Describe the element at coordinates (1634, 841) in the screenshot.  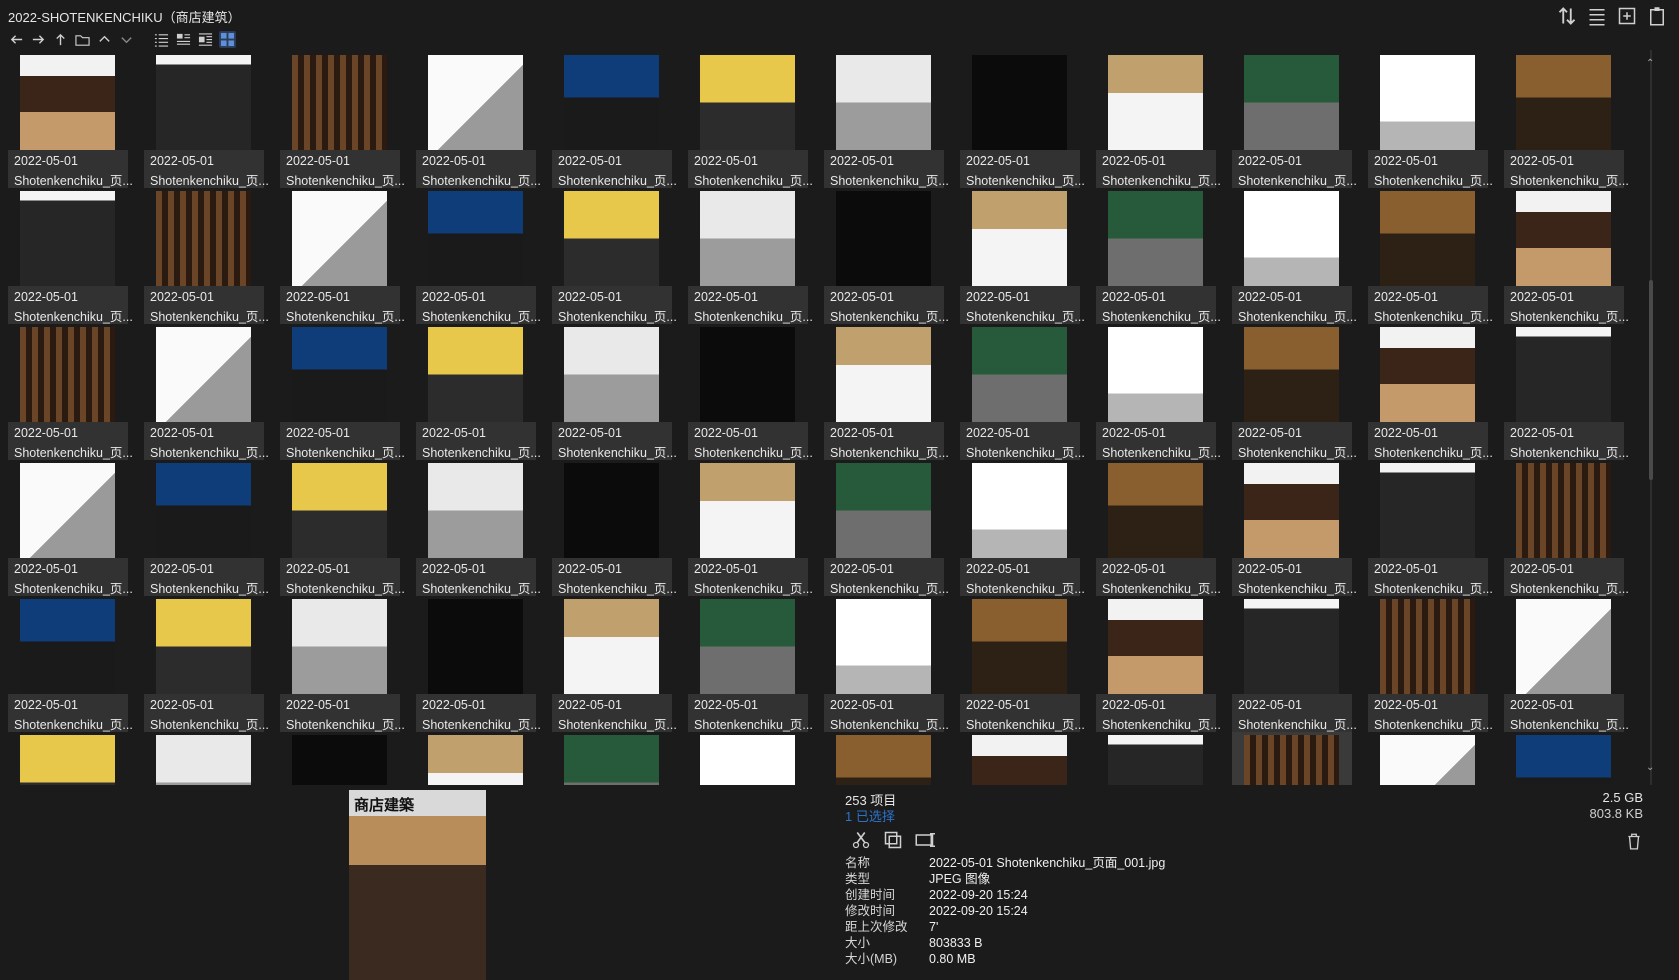
I see `trash-icon` at that location.